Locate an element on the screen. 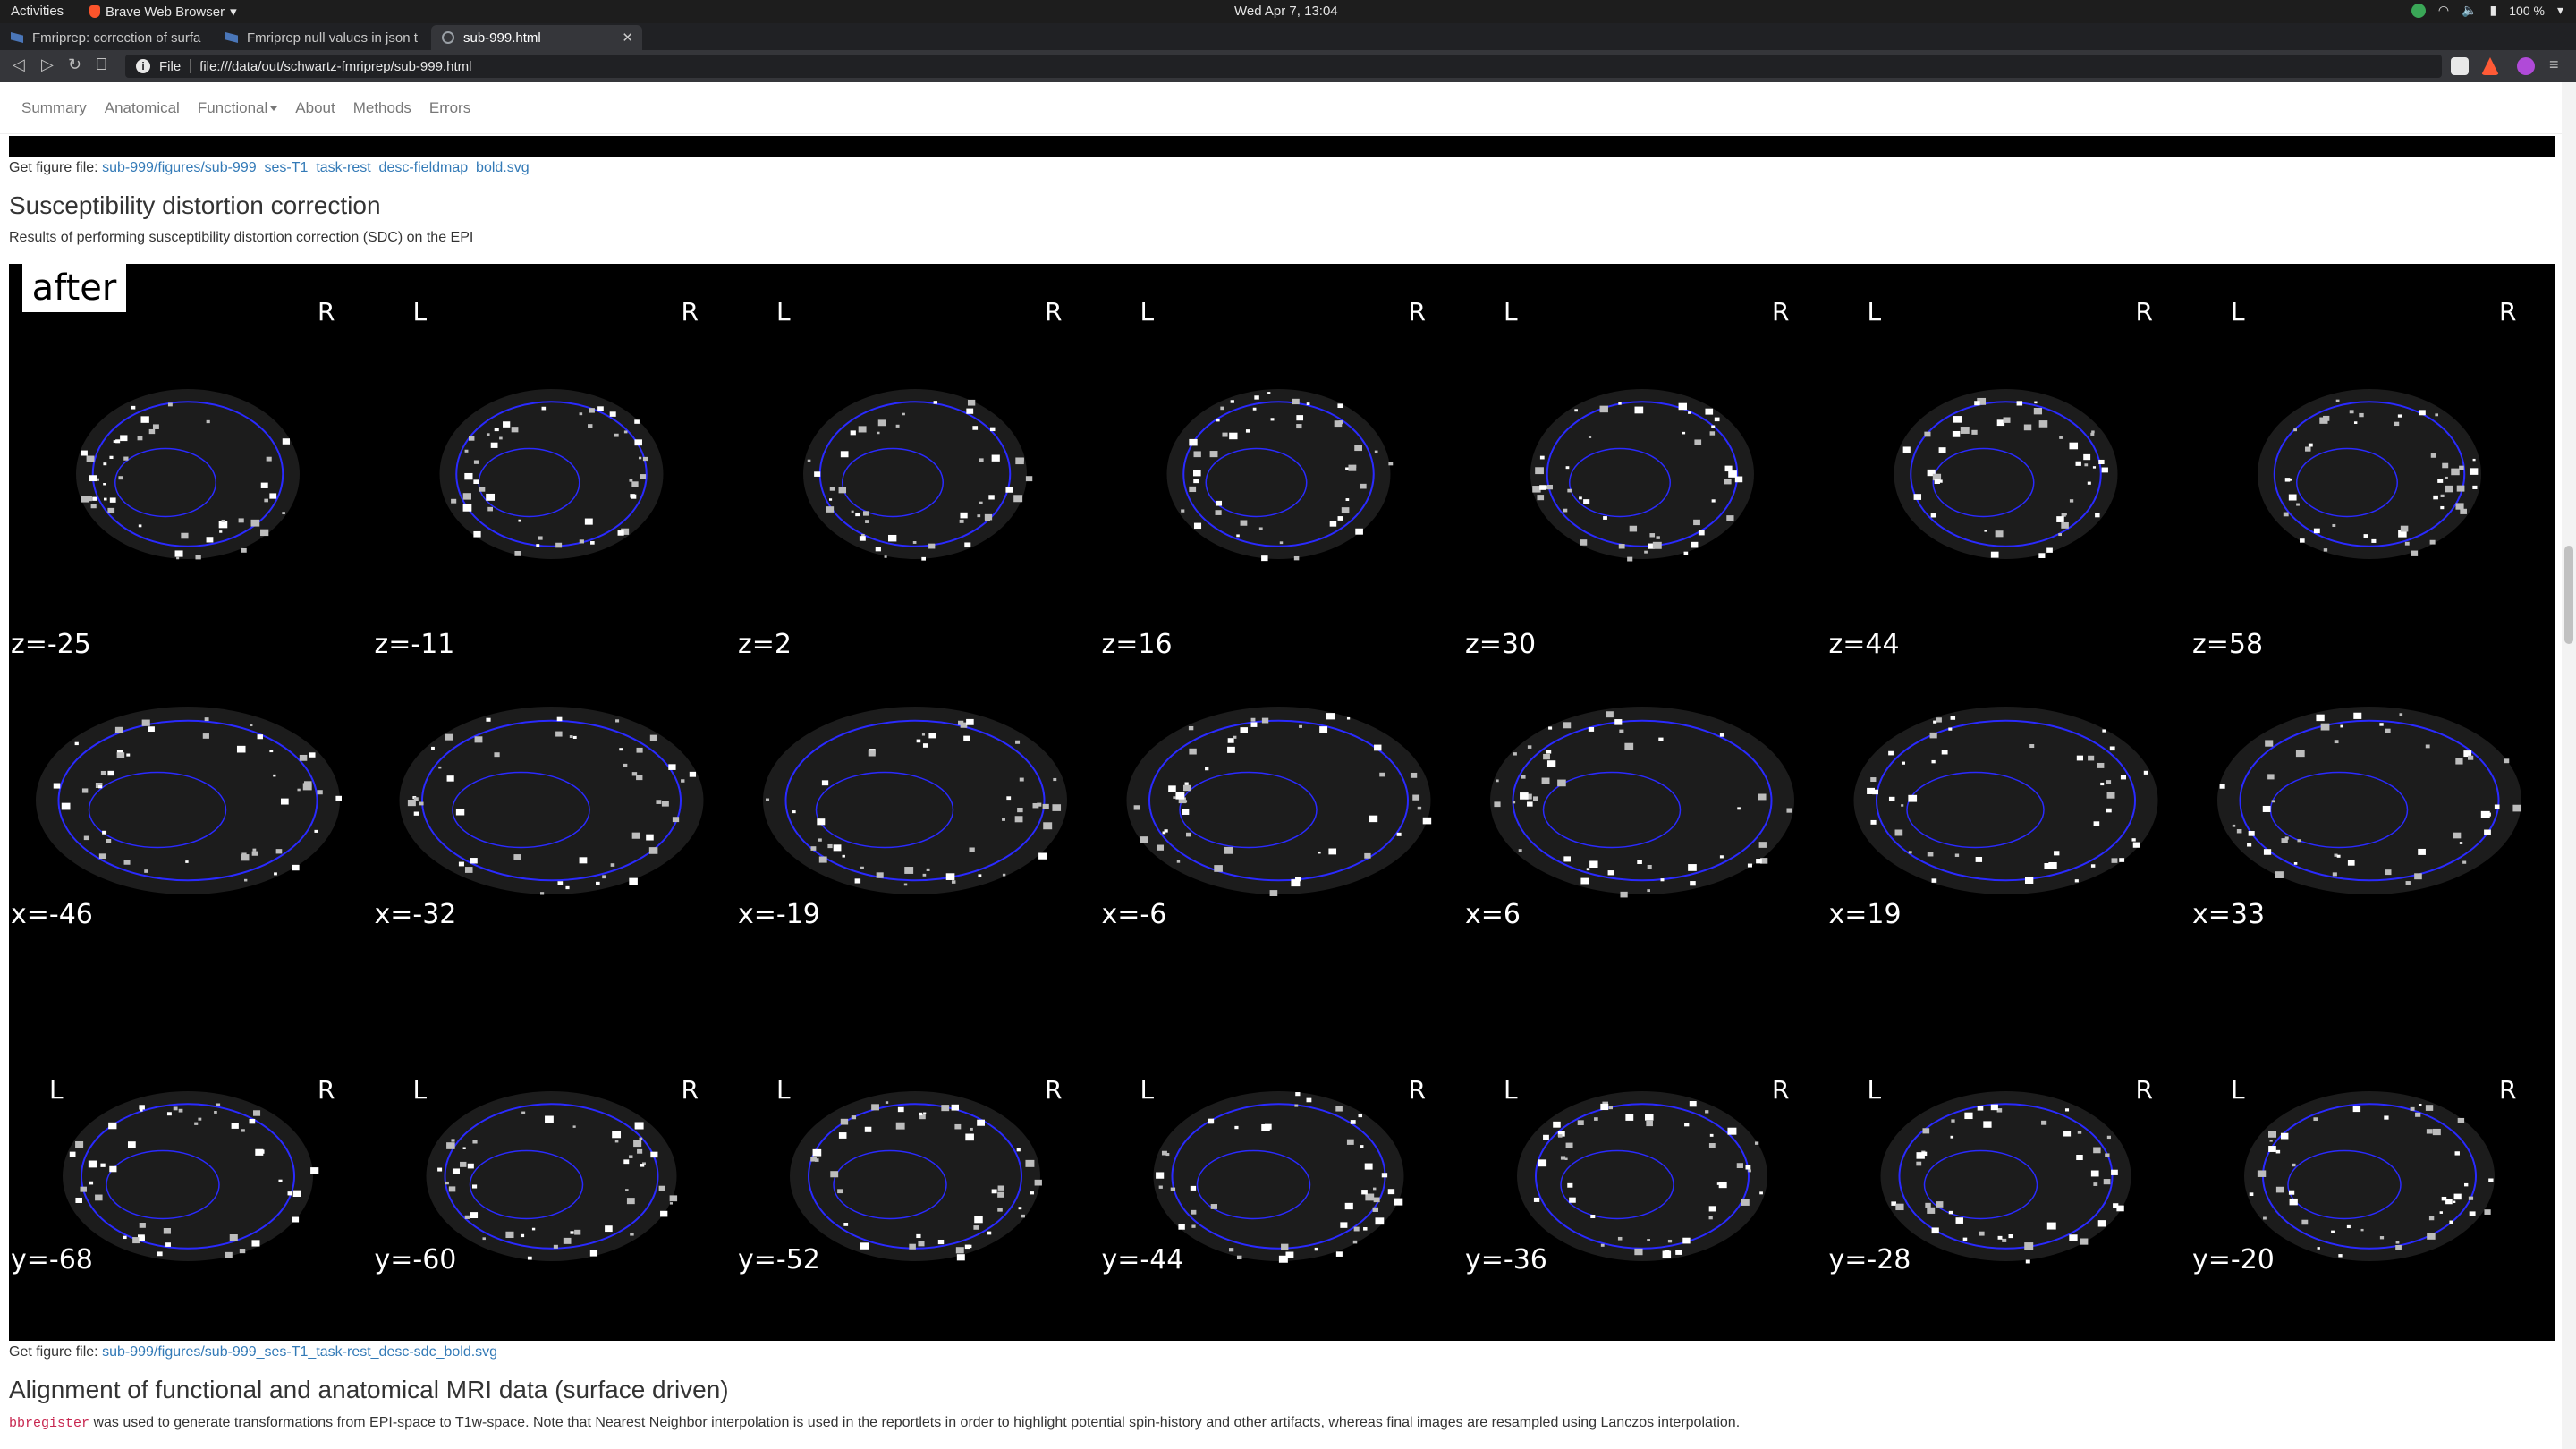  page-scrollbar is located at coordinates (2569, 765).